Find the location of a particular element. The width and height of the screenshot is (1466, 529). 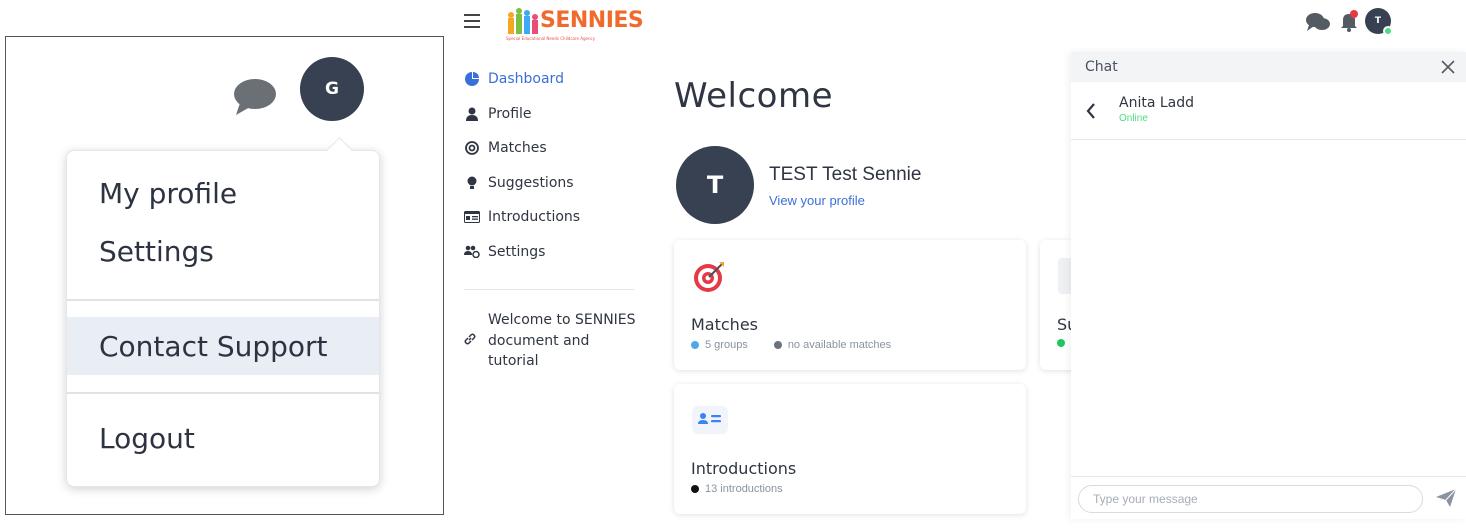

doc-link-line: tutorial is located at coordinates (513, 361).